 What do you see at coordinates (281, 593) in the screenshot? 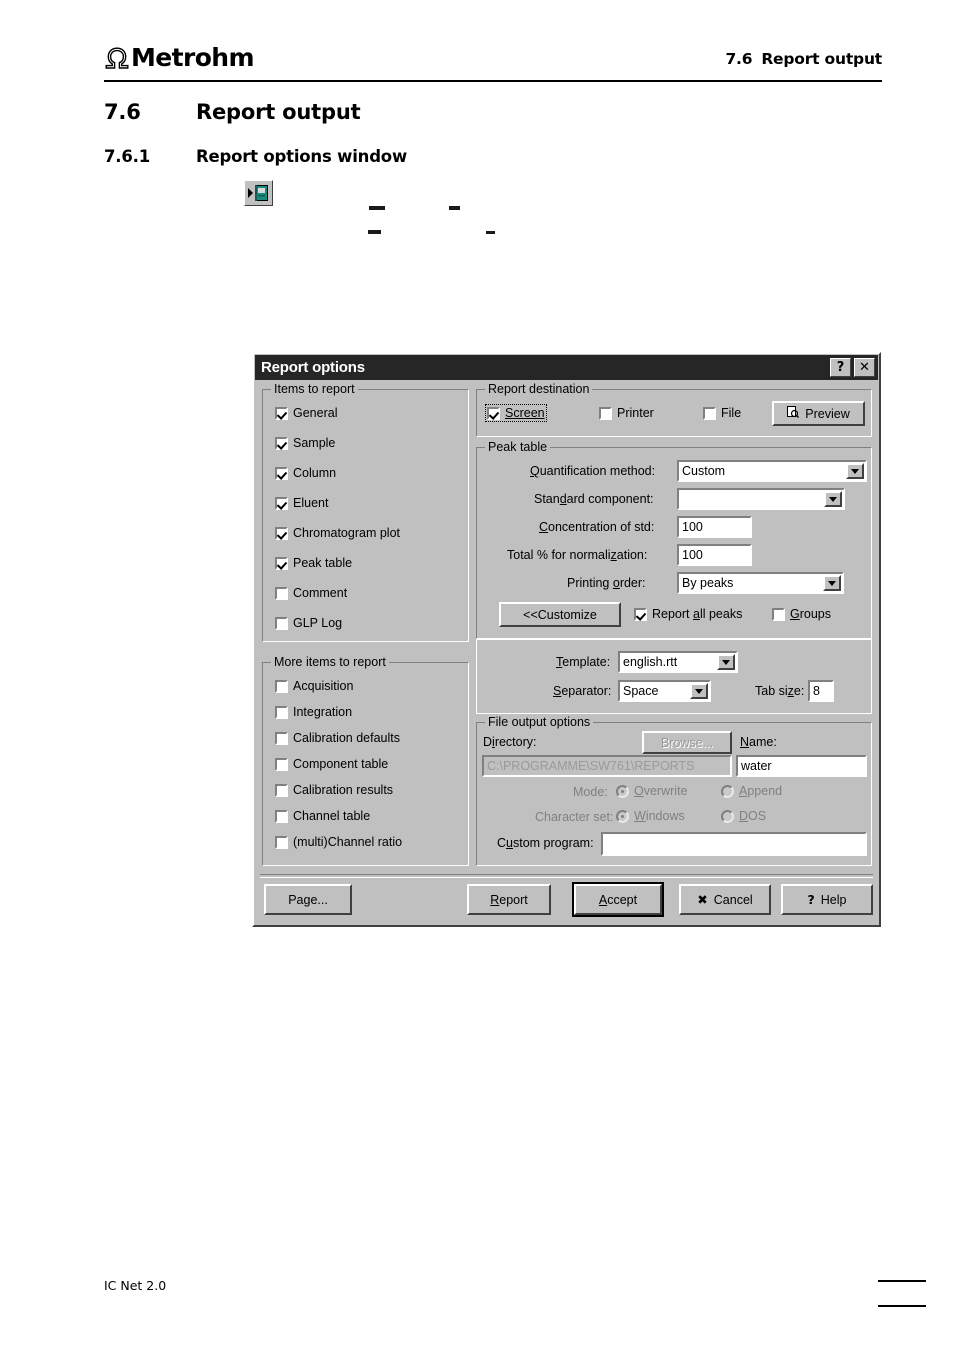
I see `checkbox-comment-box` at bounding box center [281, 593].